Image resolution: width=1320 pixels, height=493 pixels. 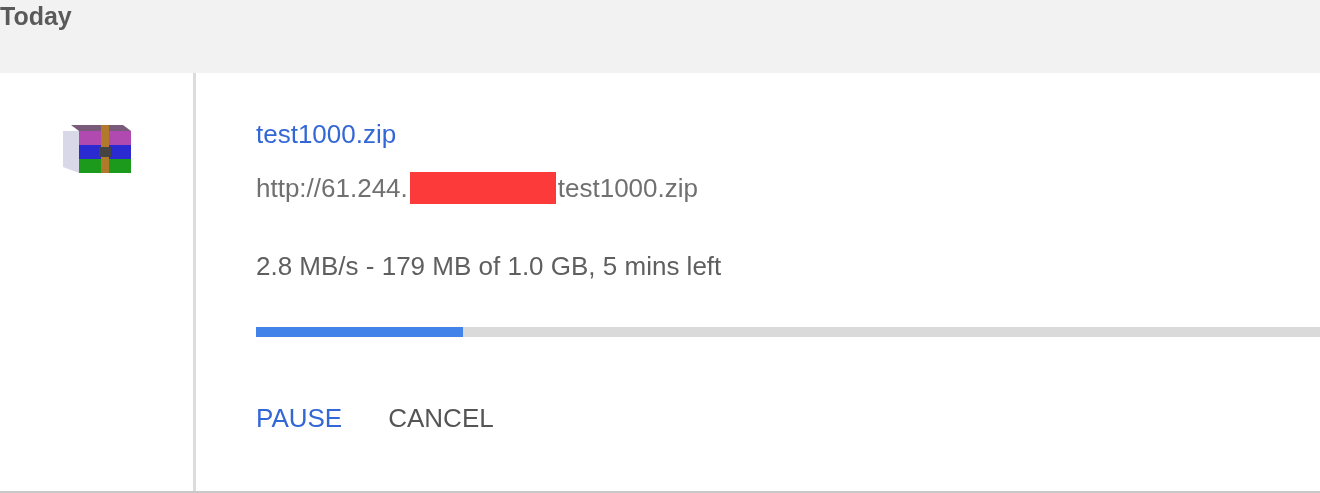 What do you see at coordinates (299, 418) in the screenshot?
I see `pause-button: PAUSE` at bounding box center [299, 418].